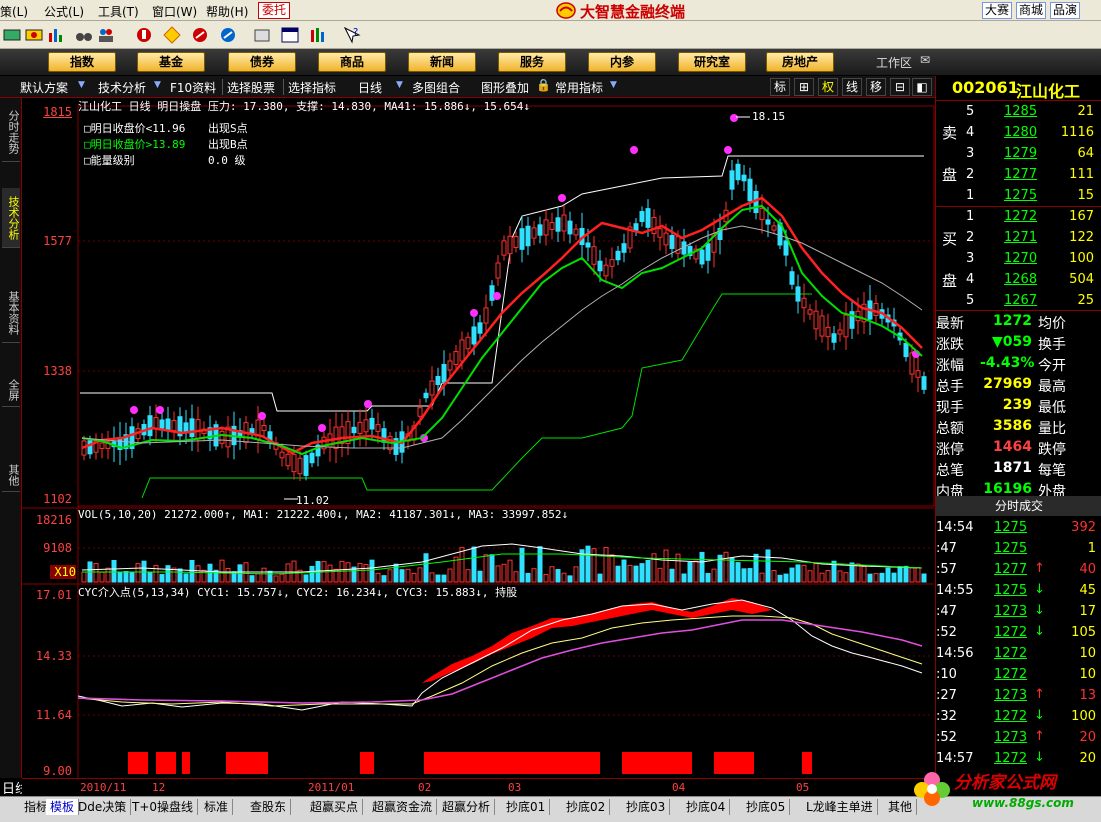  I want to click on tech-analysis-menu: 技术分析, so click(122, 87).